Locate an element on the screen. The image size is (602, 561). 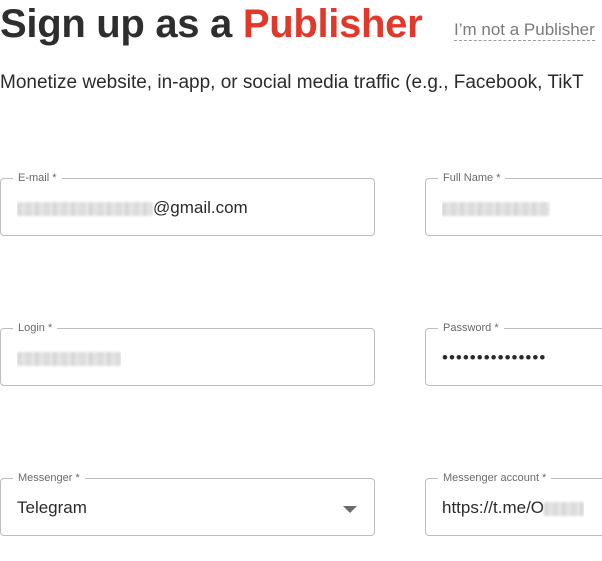
messenger-account-field: Messenger account * https://t.me/O is located at coordinates (513, 503).